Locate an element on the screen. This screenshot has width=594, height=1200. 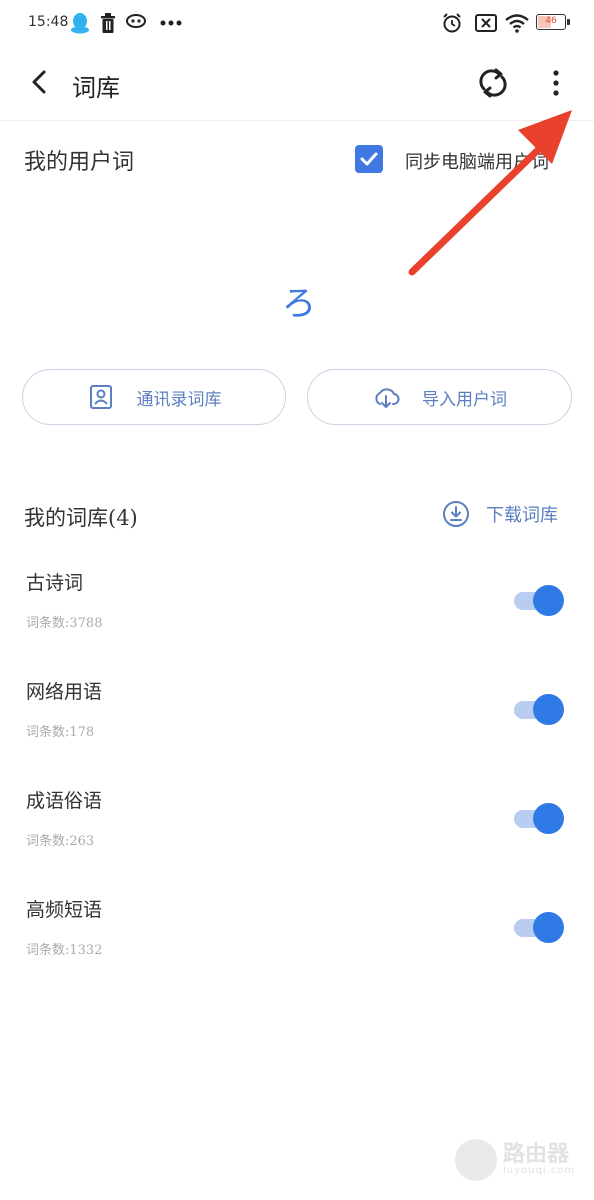
dictionary-row: 古诗词 词条数:3788 is located at coordinates (297, 622).